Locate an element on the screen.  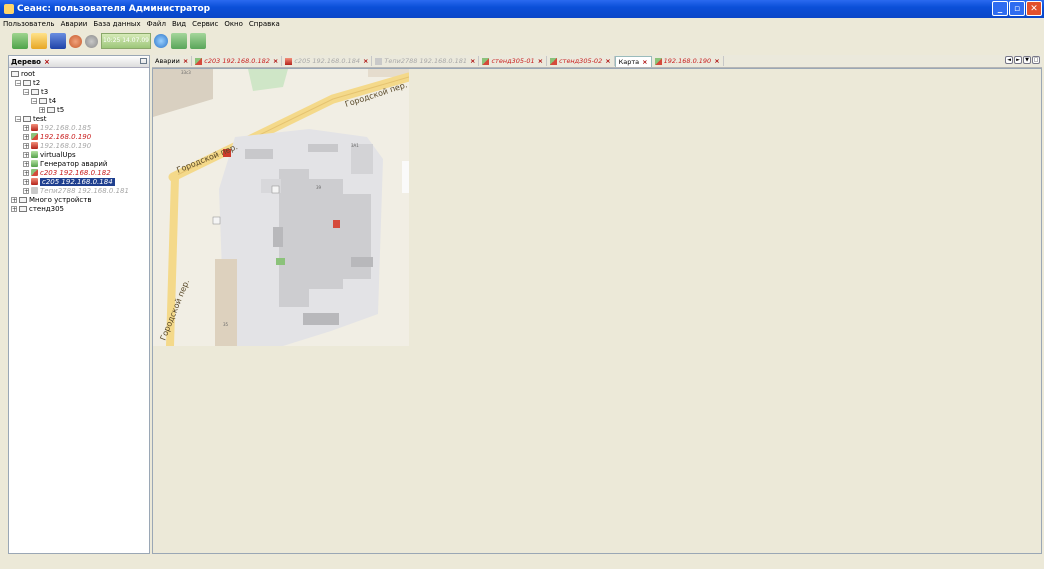
tab-scroll-left-icon: ◄ is located at coordinates (1009, 60).